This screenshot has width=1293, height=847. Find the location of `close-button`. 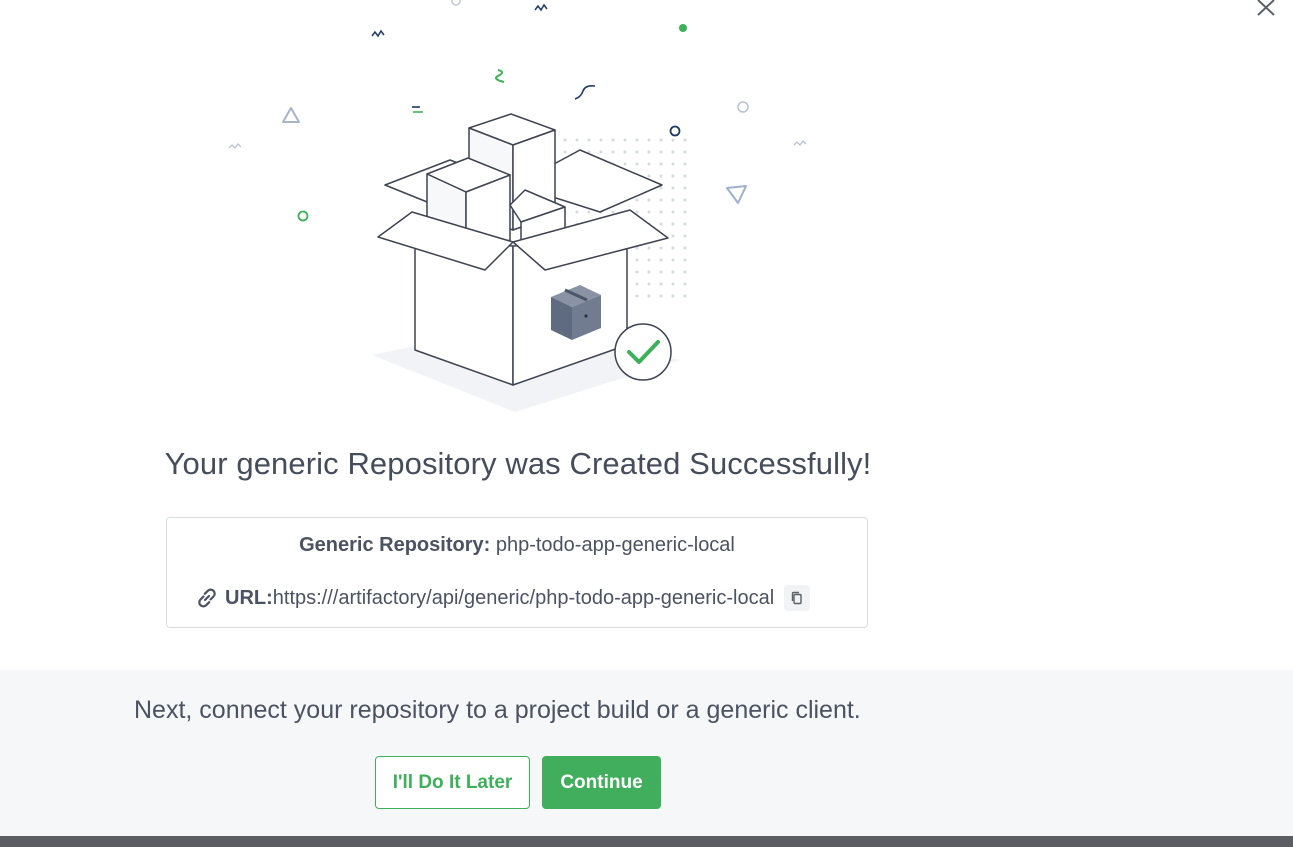

close-button is located at coordinates (1266, 9).